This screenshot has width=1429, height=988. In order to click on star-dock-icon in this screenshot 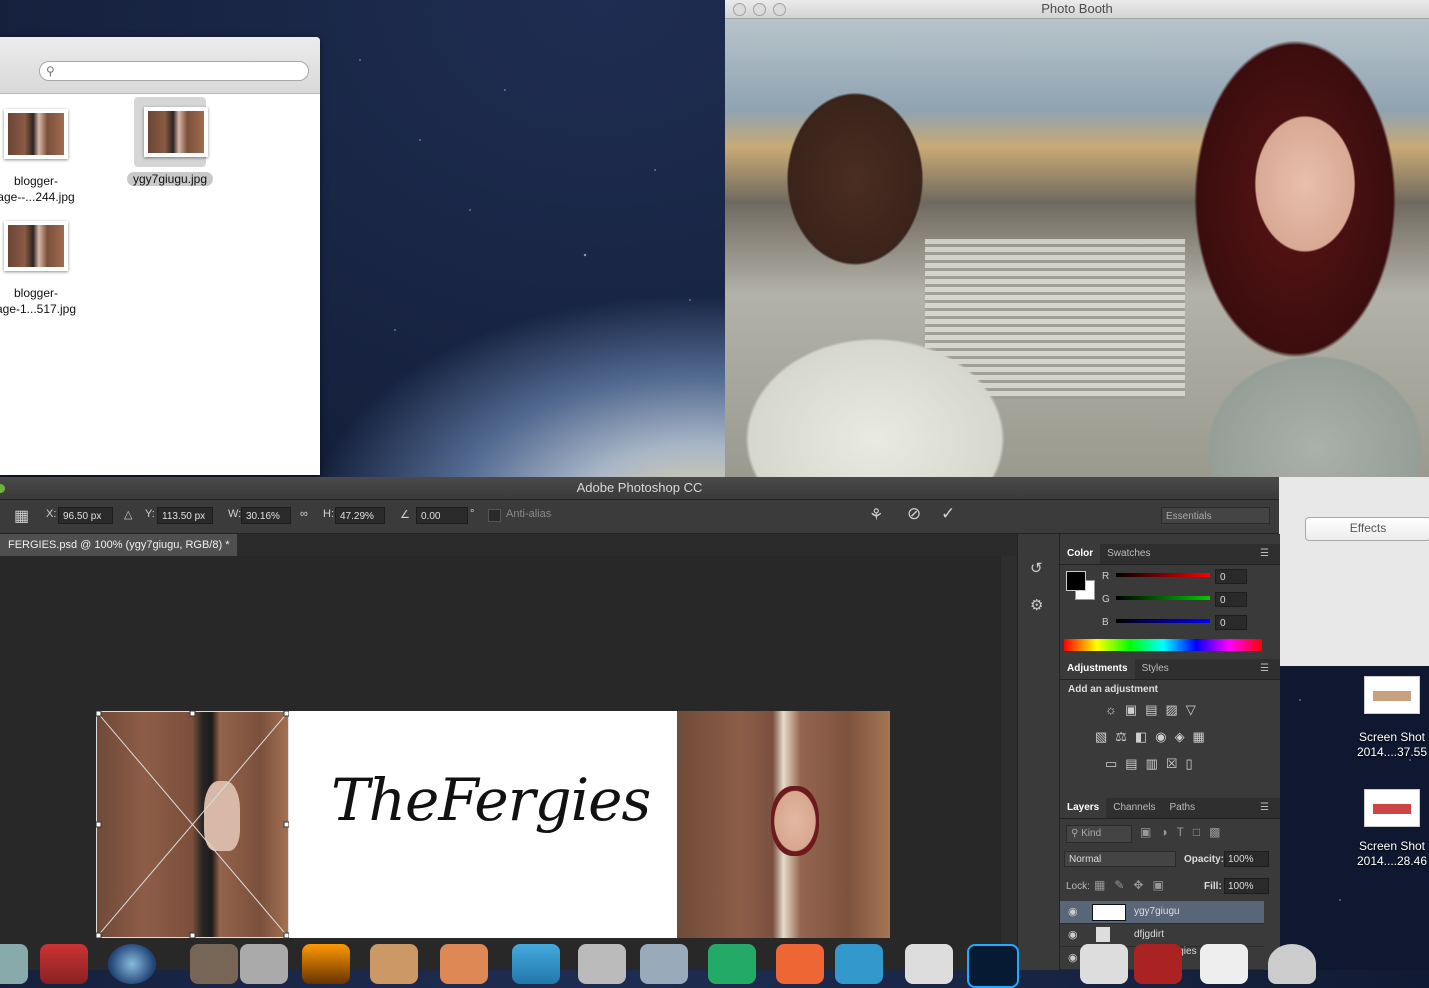, I will do `click(264, 964)`.